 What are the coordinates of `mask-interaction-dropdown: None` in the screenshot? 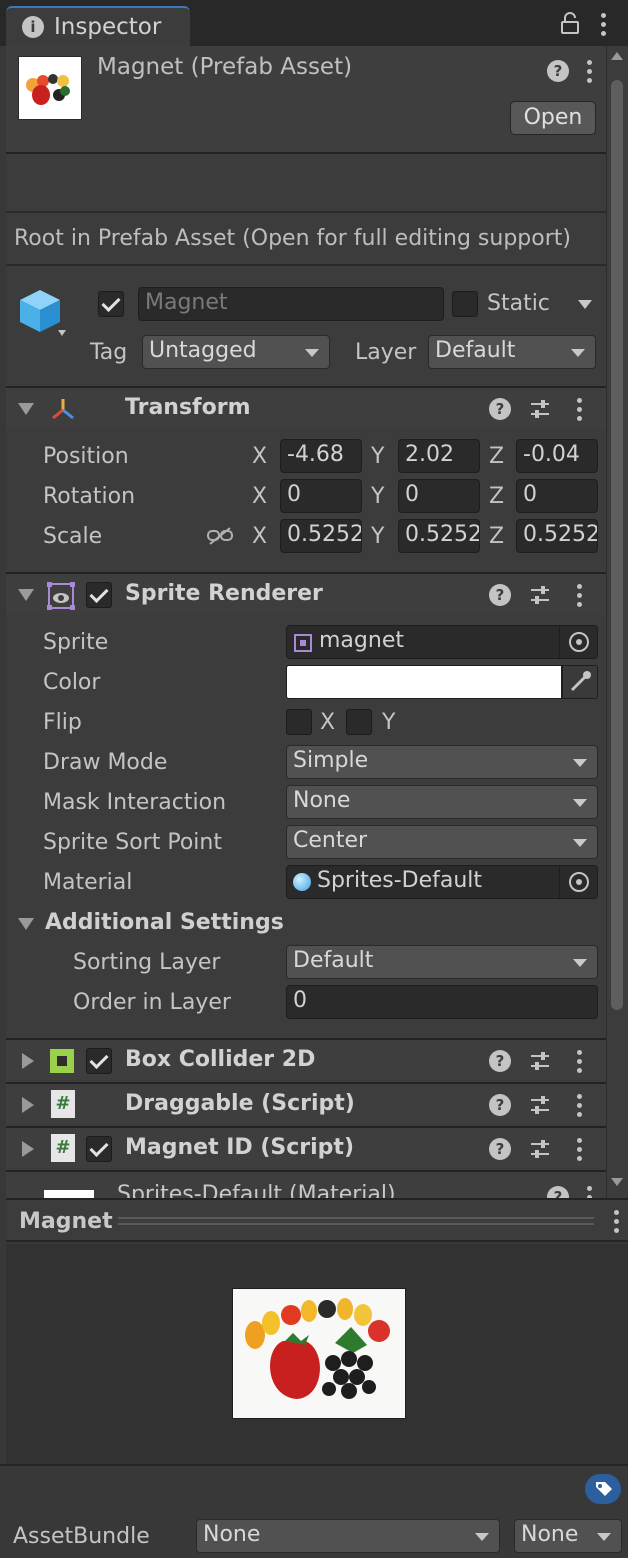 It's located at (442, 802).